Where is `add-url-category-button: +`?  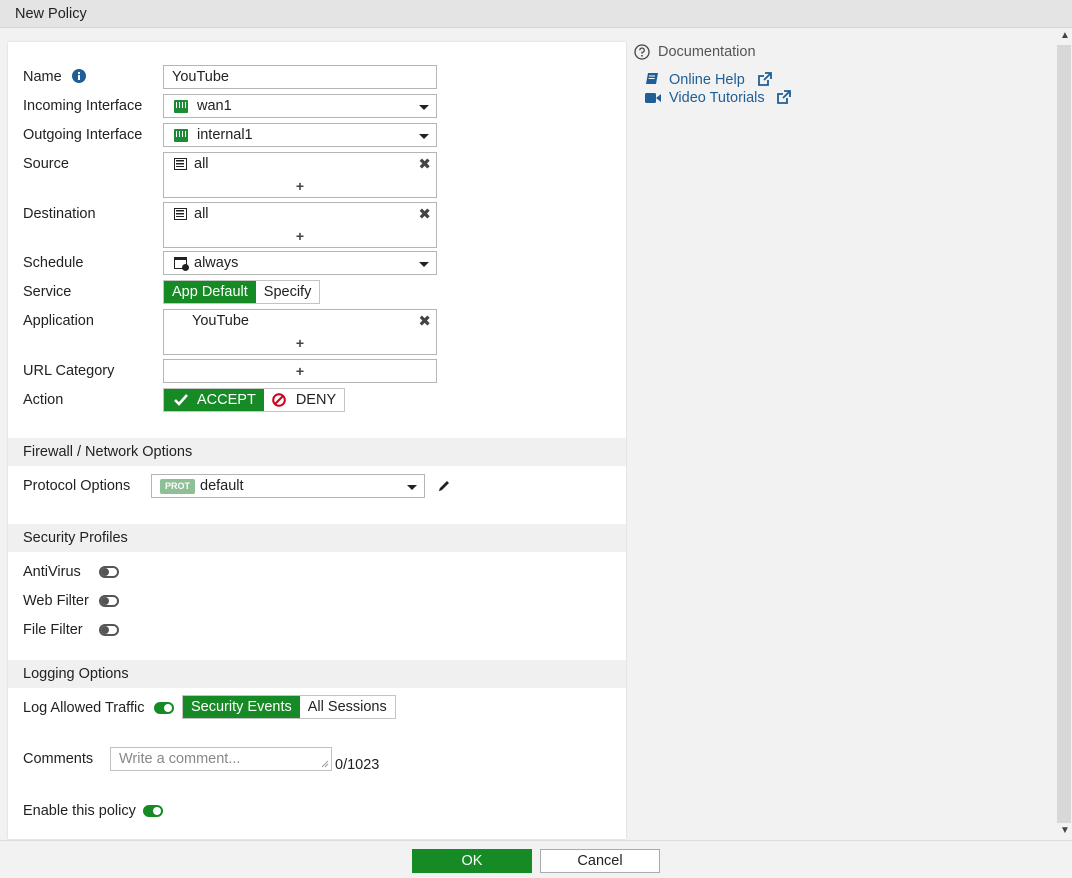 add-url-category-button: + is located at coordinates (300, 371).